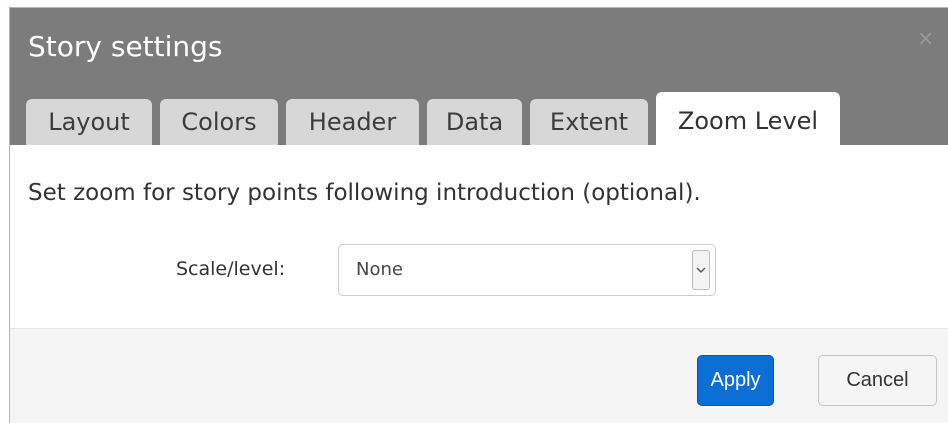 This screenshot has height=423, width=948. What do you see at coordinates (474, 122) in the screenshot?
I see `tab-data: Data` at bounding box center [474, 122].